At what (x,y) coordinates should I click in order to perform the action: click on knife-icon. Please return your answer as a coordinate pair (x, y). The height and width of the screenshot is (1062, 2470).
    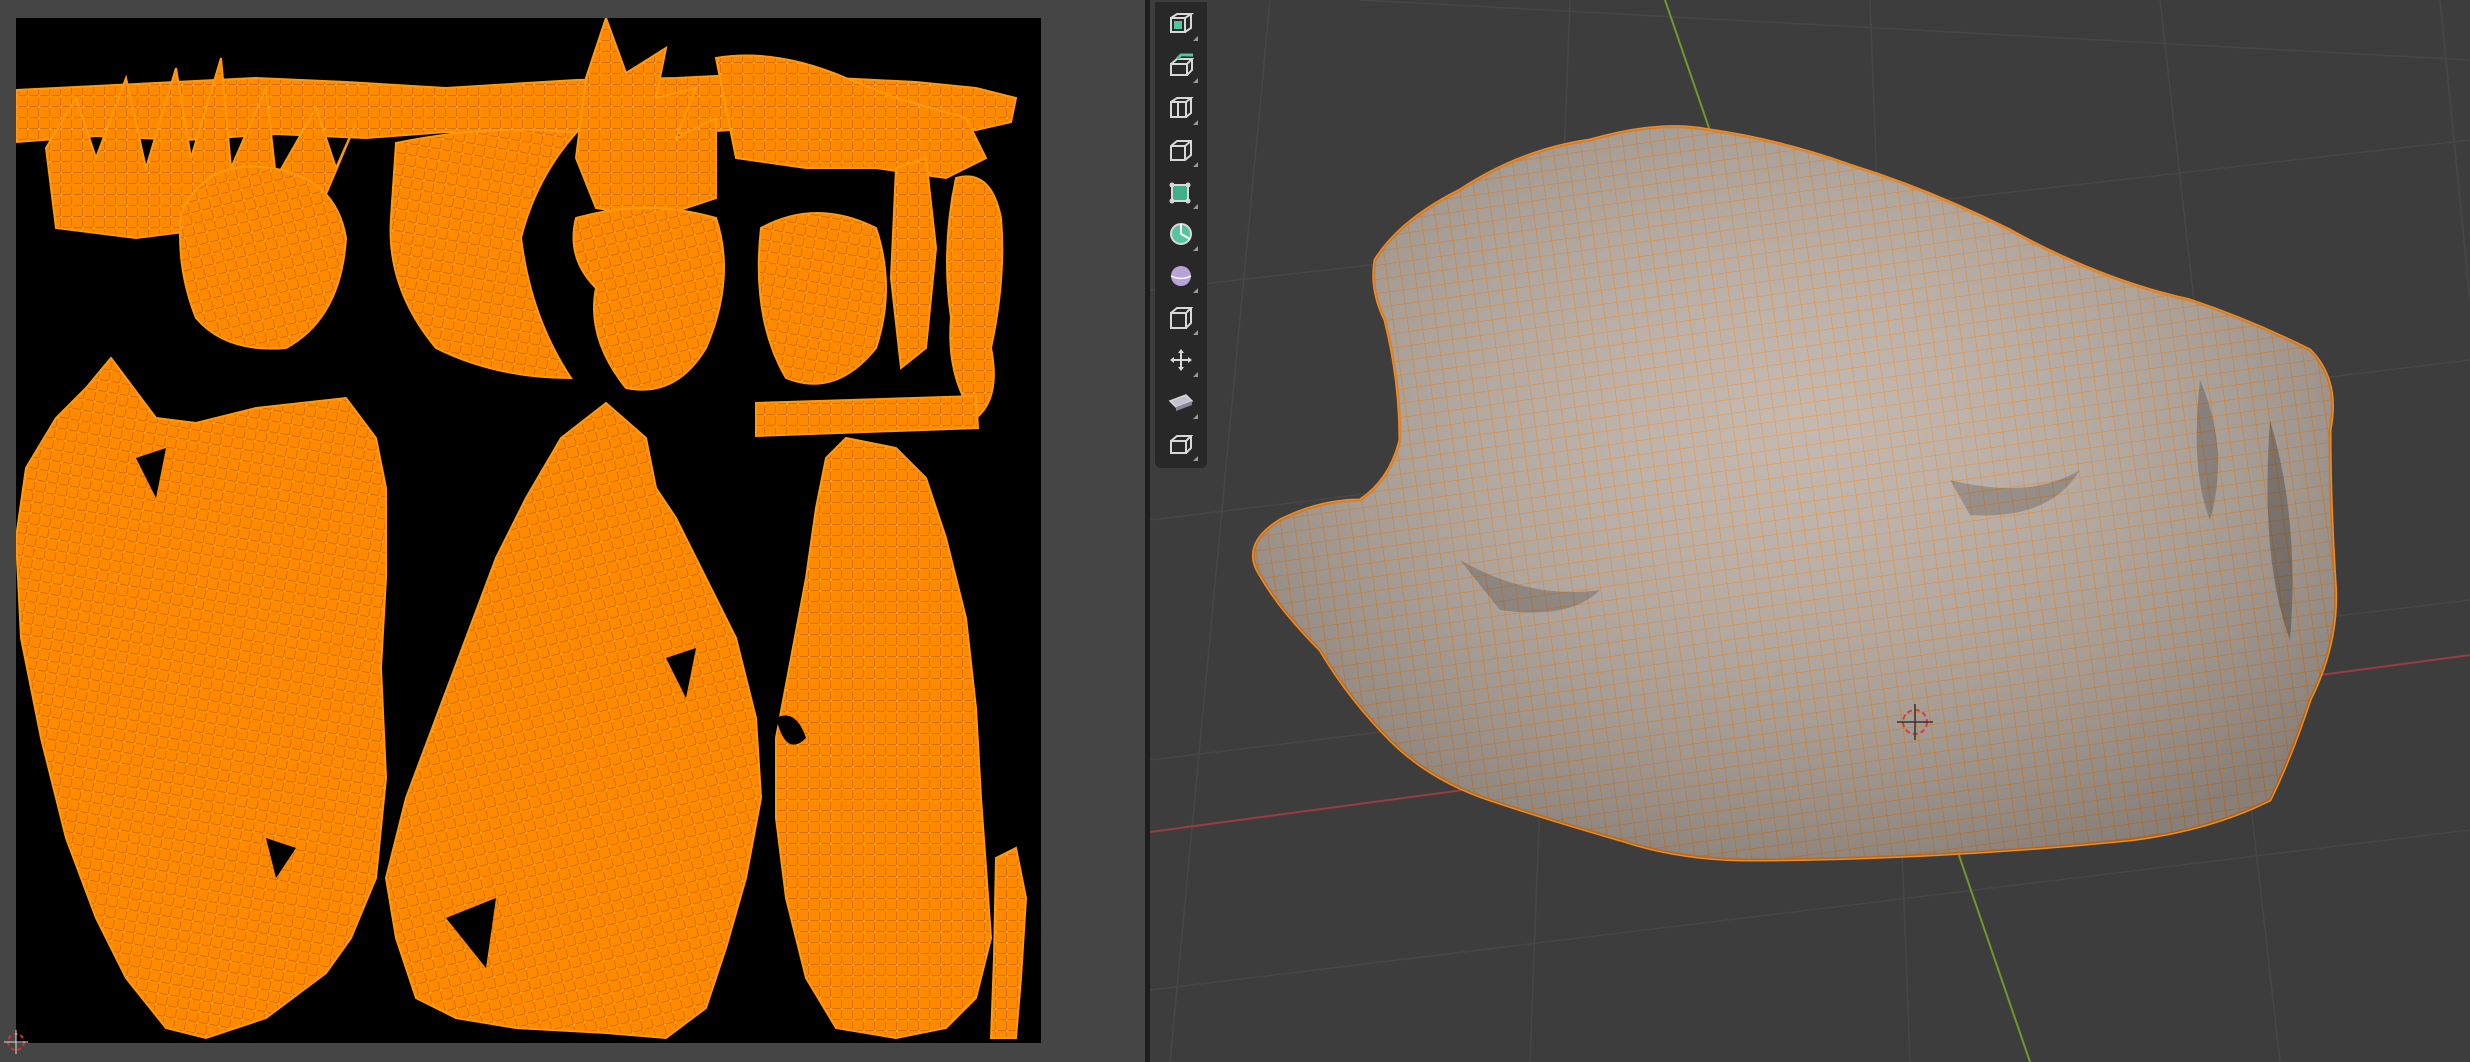
    Looking at the image, I should click on (1181, 234).